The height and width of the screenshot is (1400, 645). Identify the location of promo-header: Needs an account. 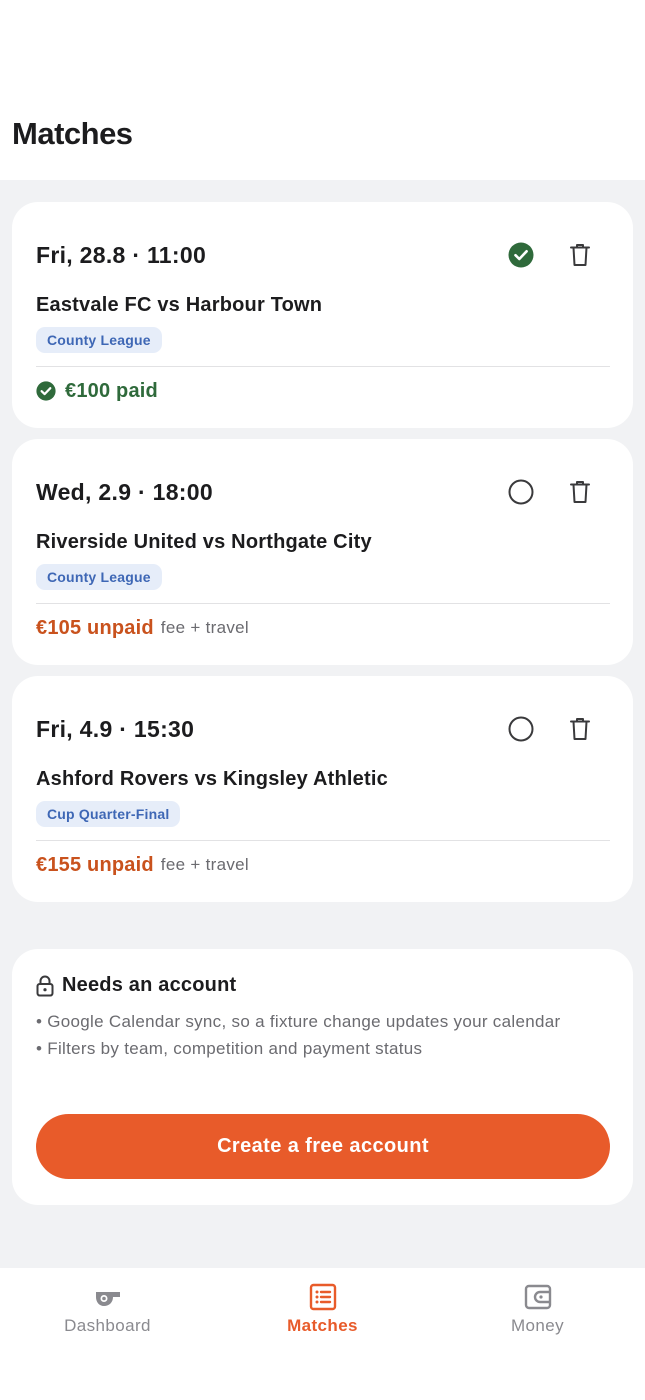
(136, 985).